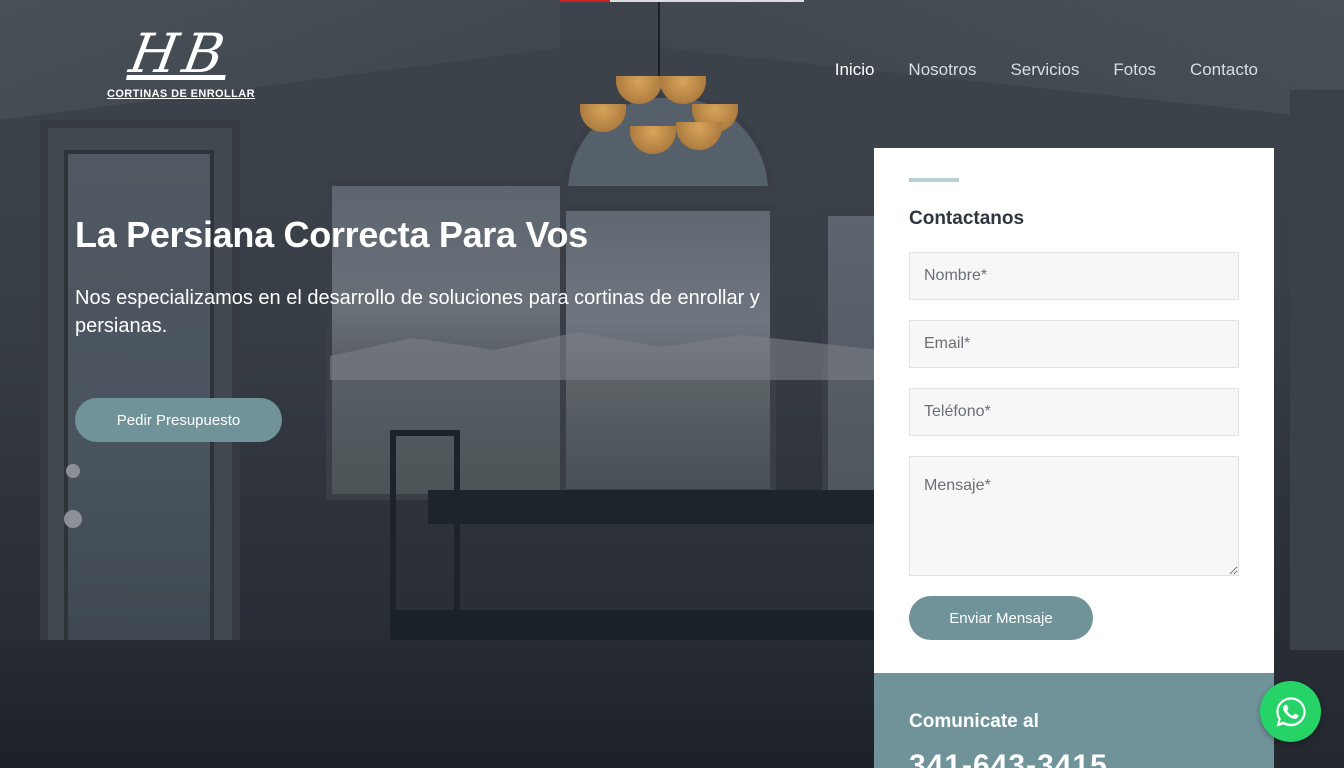 This screenshot has width=1344, height=768. Describe the element at coordinates (73, 519) in the screenshot. I see `door-knob-lower` at that location.